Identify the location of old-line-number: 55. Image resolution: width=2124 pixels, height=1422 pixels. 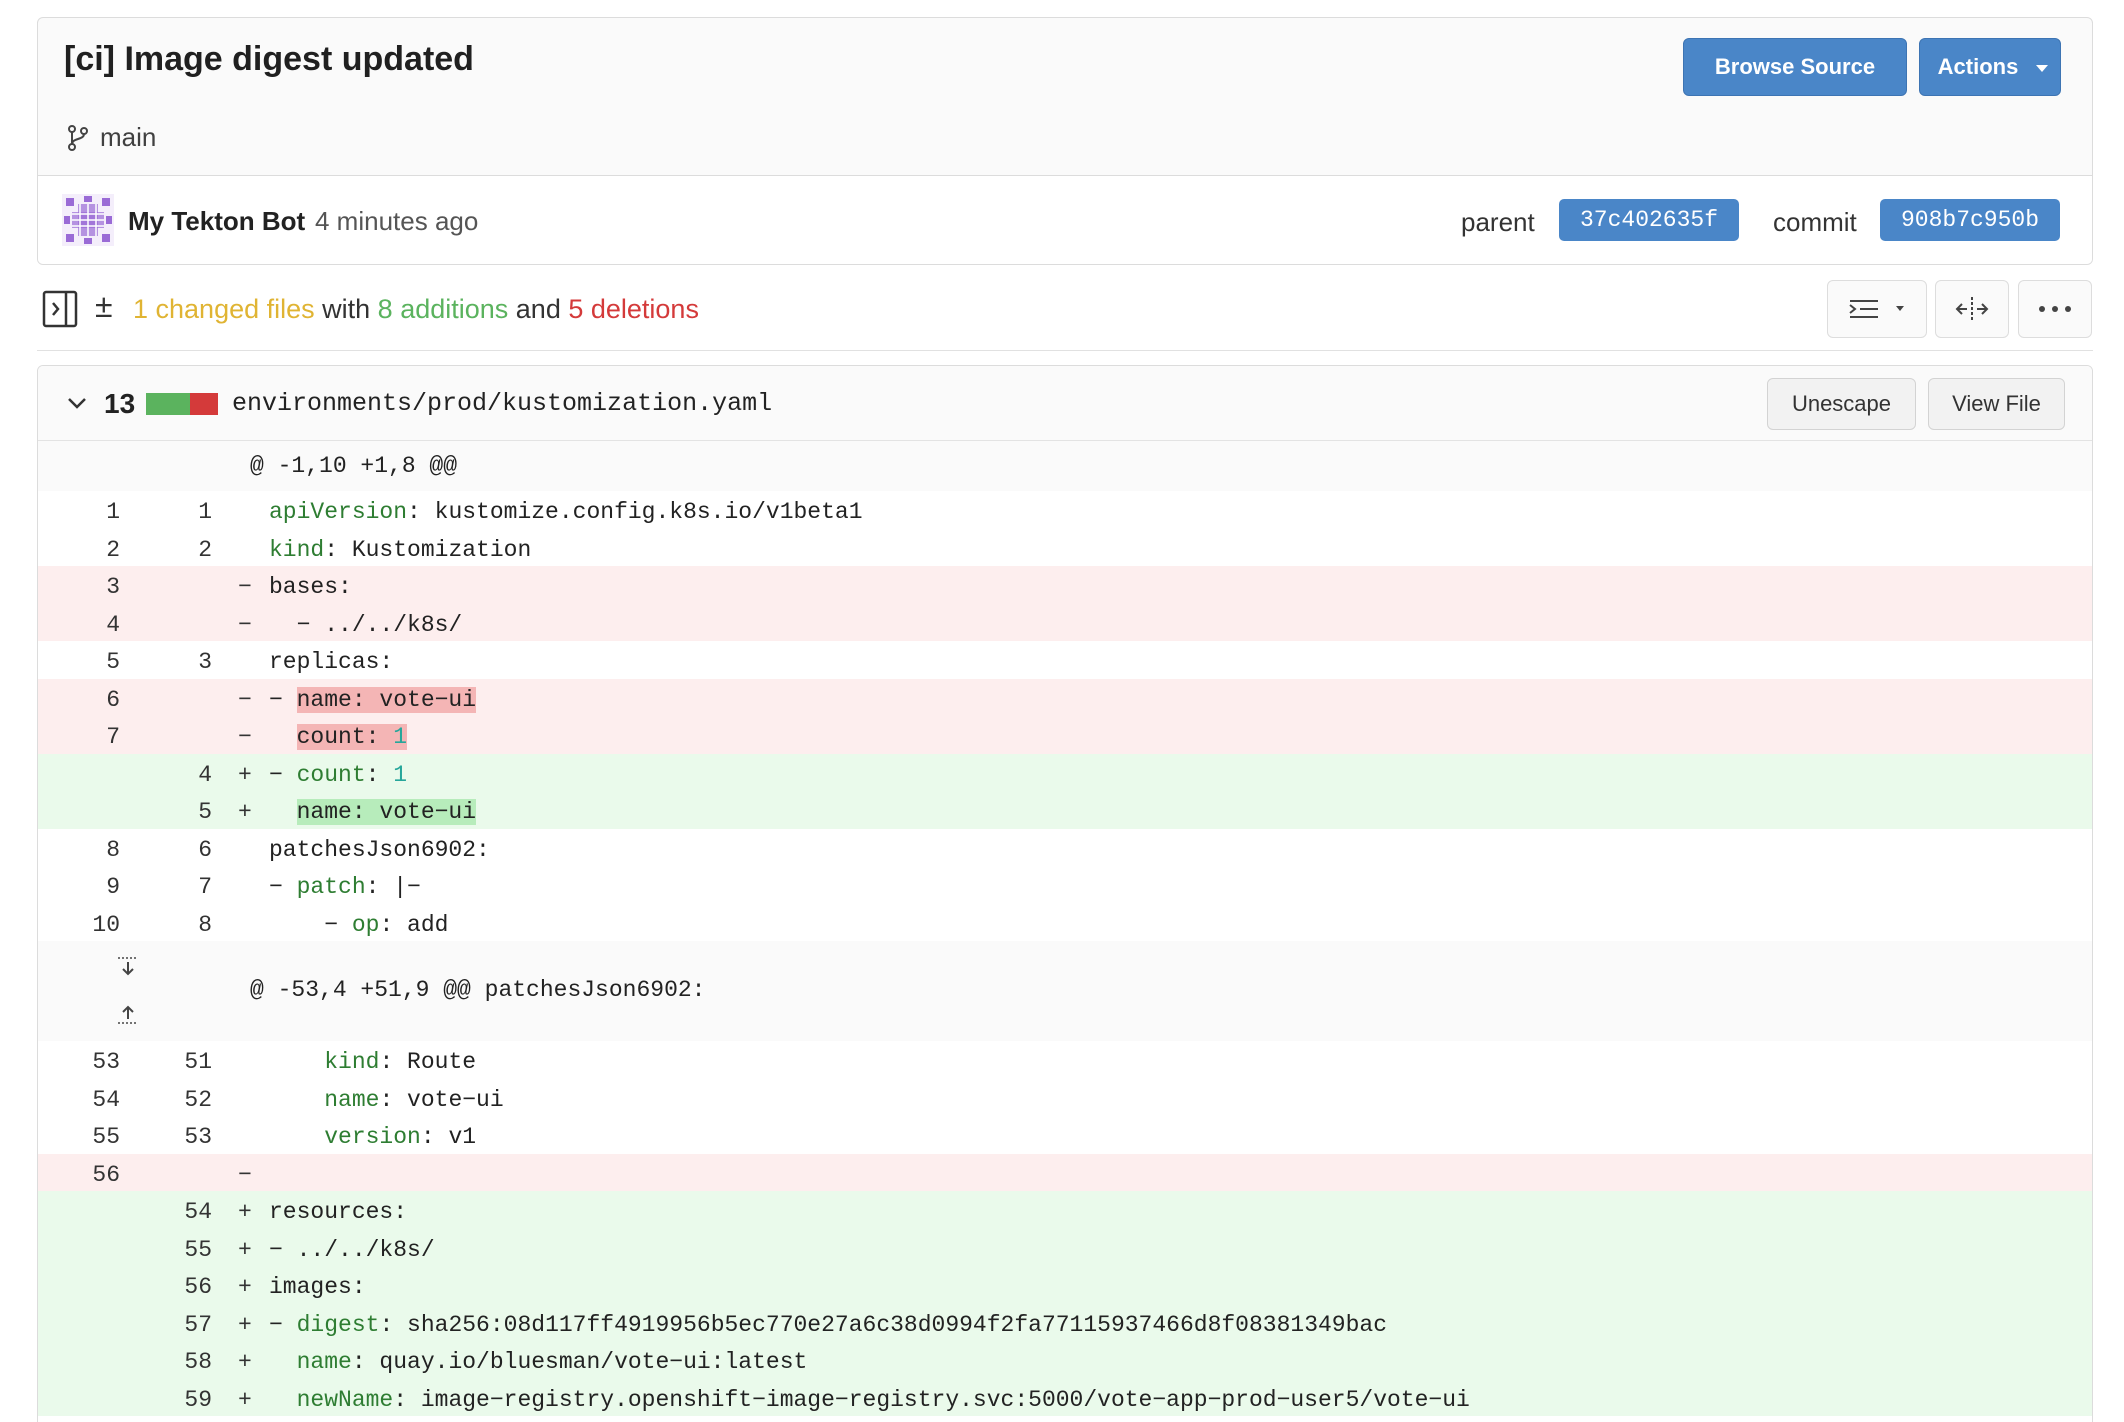
(106, 1137).